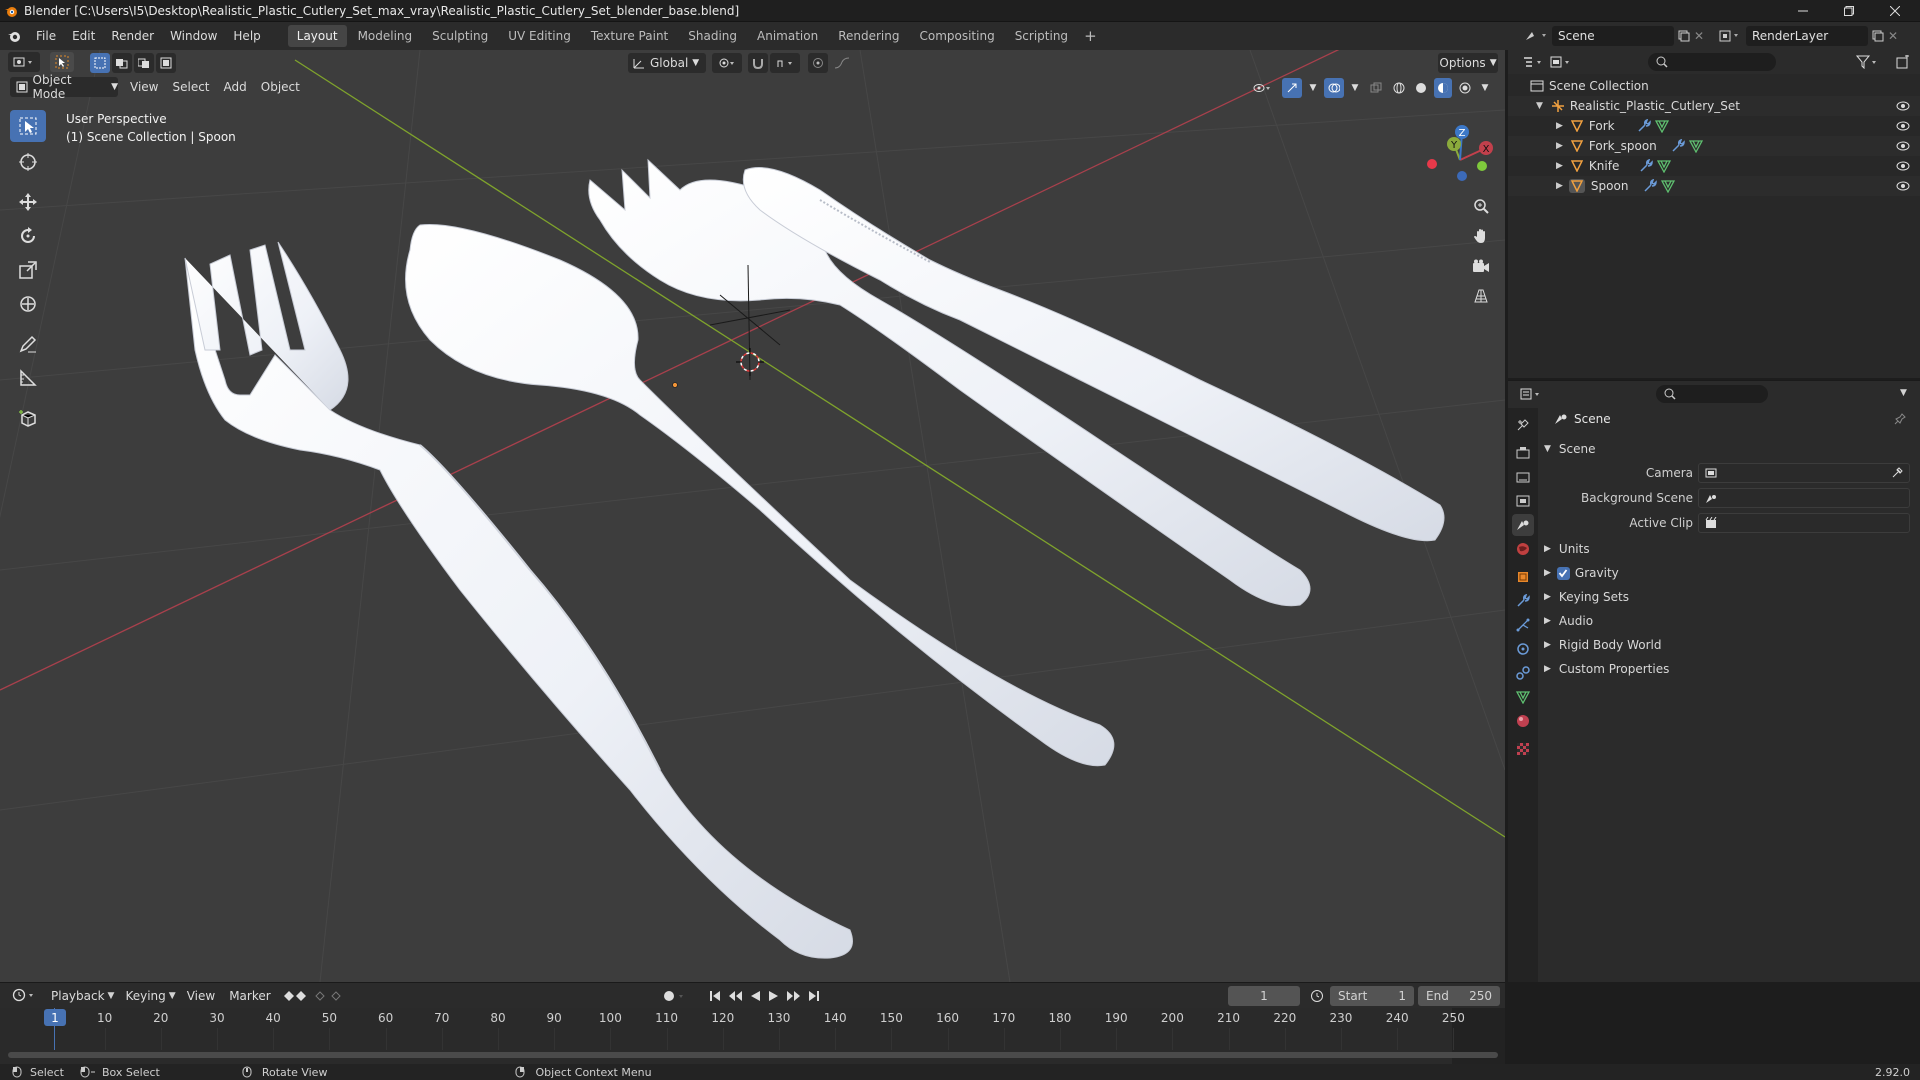 The width and height of the screenshot is (1920, 1080). I want to click on jump-start-icon, so click(715, 996).